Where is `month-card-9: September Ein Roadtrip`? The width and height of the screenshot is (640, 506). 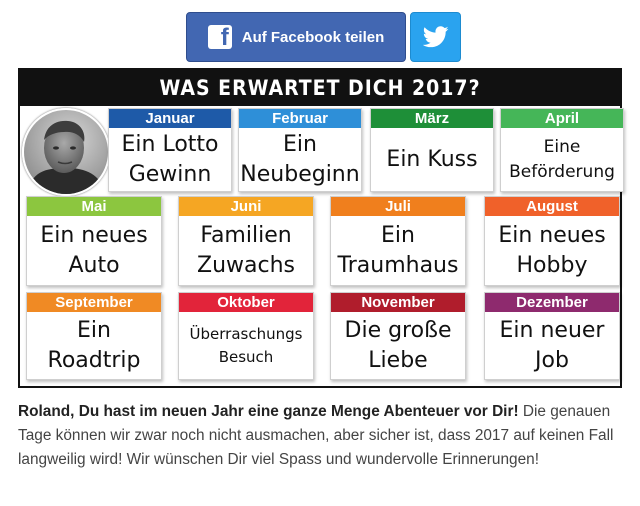 month-card-9: September Ein Roadtrip is located at coordinates (94, 336).